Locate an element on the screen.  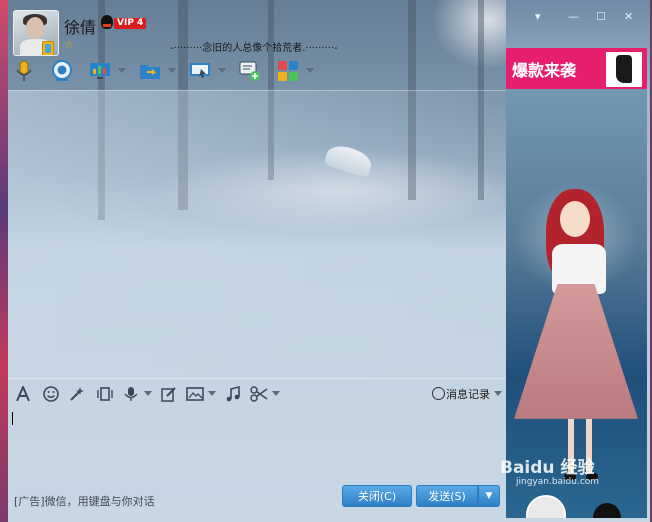
contact-name: 徐倩 is located at coordinates (80, 26).